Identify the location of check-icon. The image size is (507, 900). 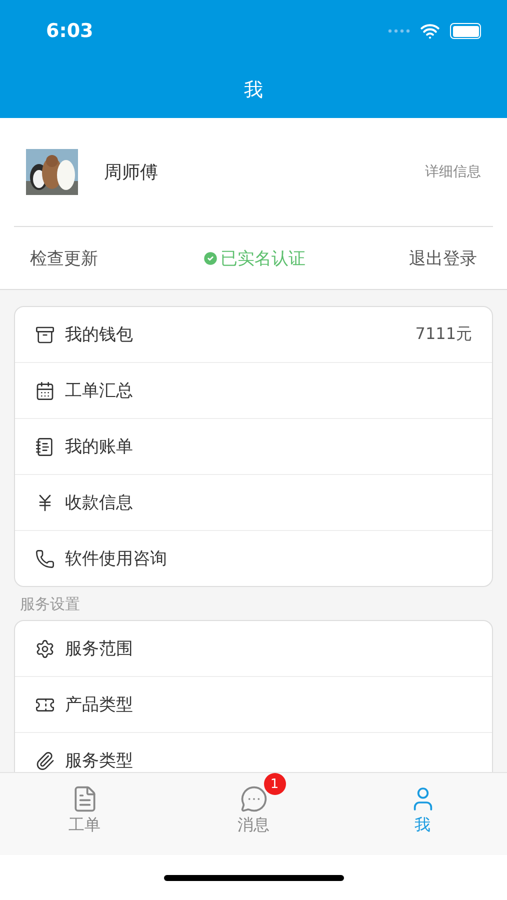
(210, 258).